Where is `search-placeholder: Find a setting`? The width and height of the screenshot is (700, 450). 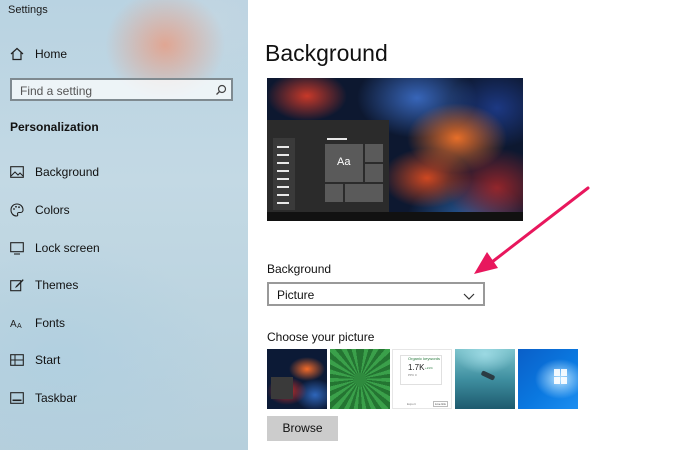
search-placeholder: Find a setting is located at coordinates (56, 91).